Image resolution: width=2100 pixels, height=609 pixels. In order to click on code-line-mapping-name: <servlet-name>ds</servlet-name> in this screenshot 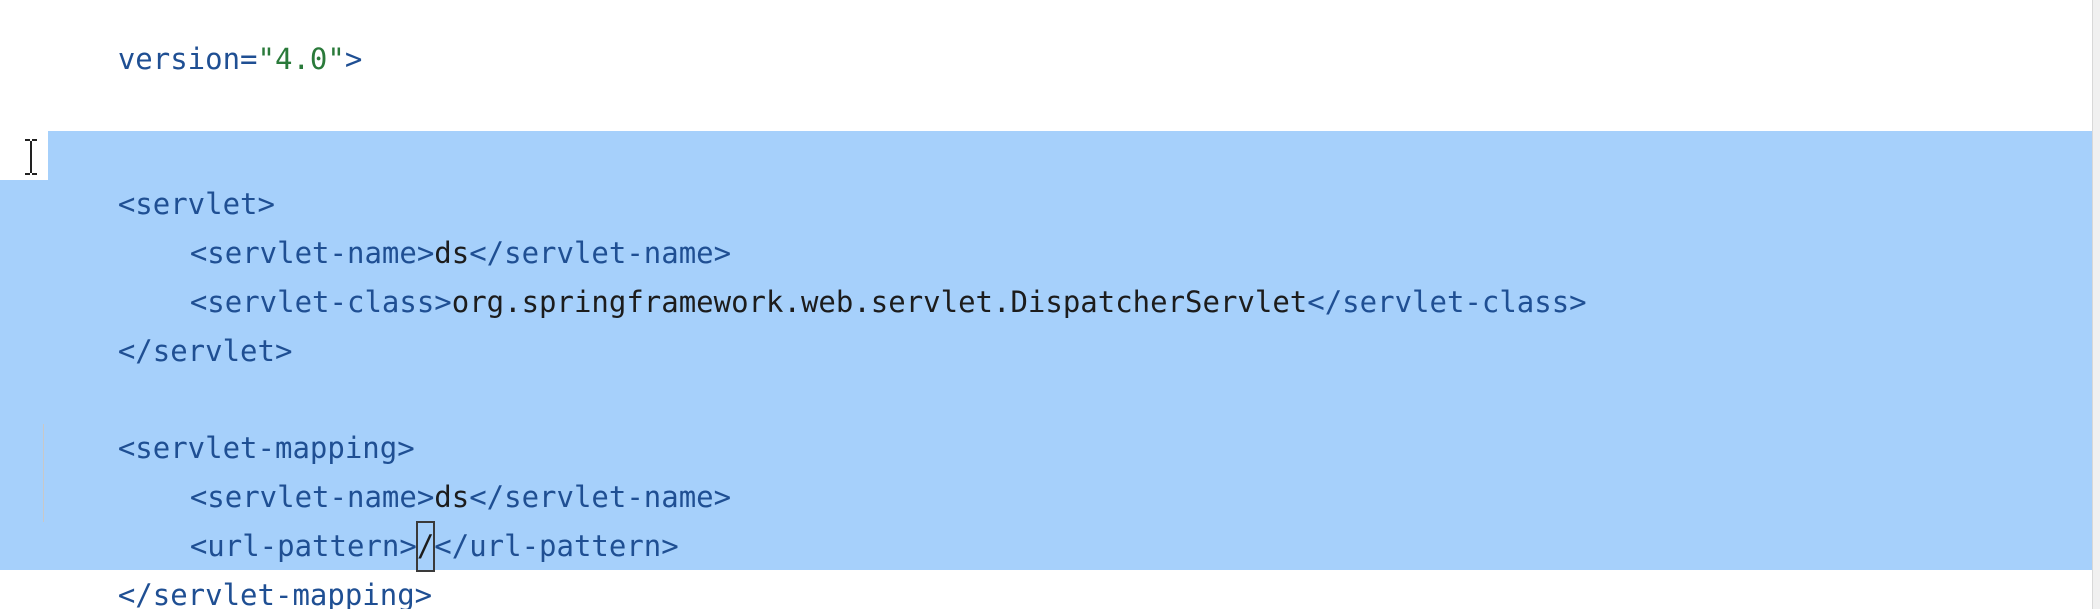, I will do `click(389, 469)`.